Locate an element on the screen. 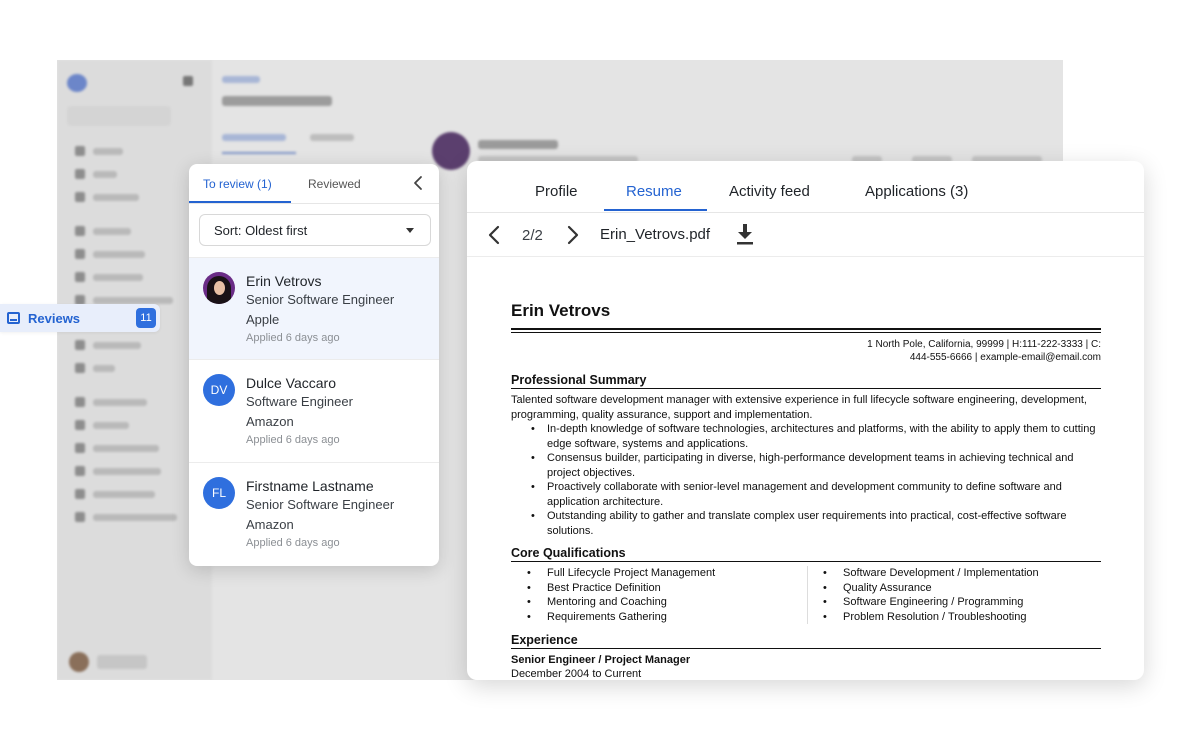 The image size is (1200, 740). review-tabs: To review (1) Reviewed is located at coordinates (314, 184).